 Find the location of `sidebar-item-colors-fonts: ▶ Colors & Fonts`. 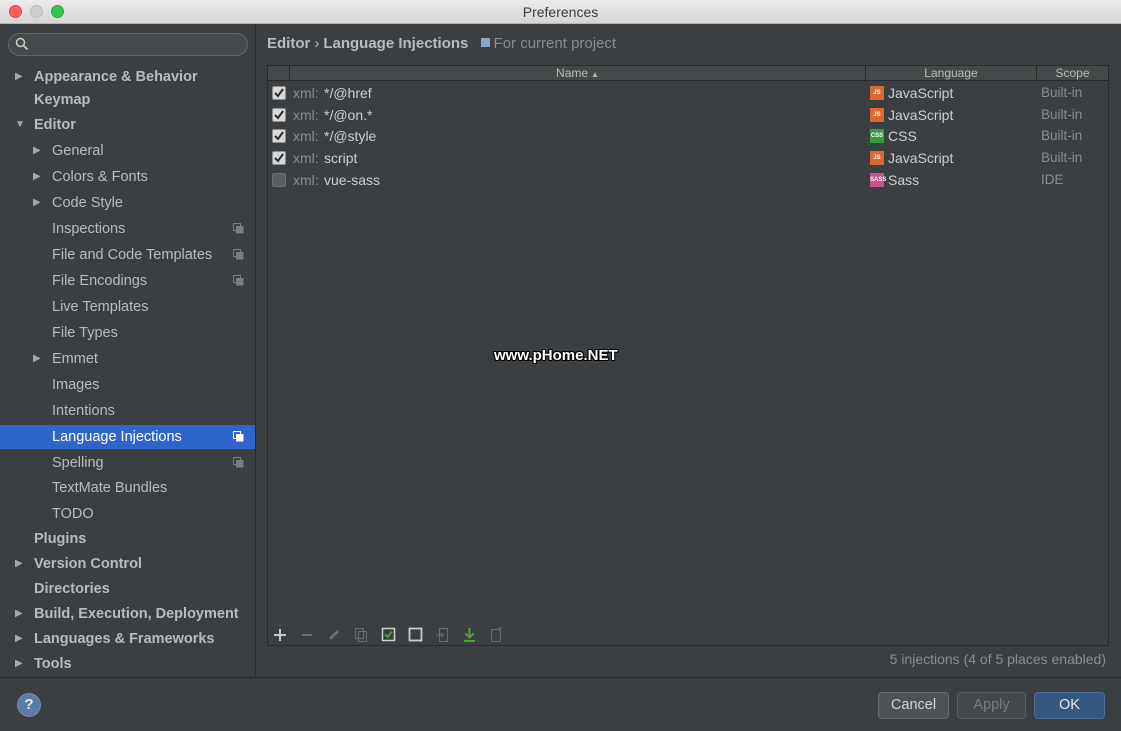

sidebar-item-colors-fonts: ▶ Colors & Fonts is located at coordinates (127, 177).